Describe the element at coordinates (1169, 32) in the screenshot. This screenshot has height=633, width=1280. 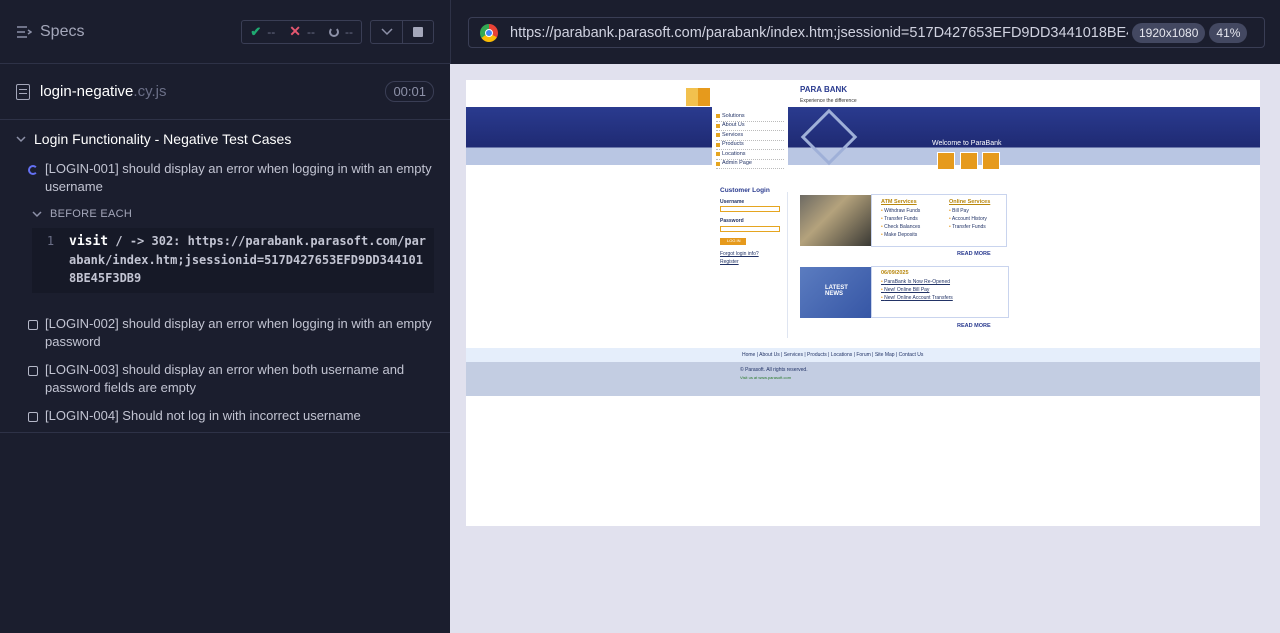
I see `viewport-size-badge: 1920x1080` at that location.